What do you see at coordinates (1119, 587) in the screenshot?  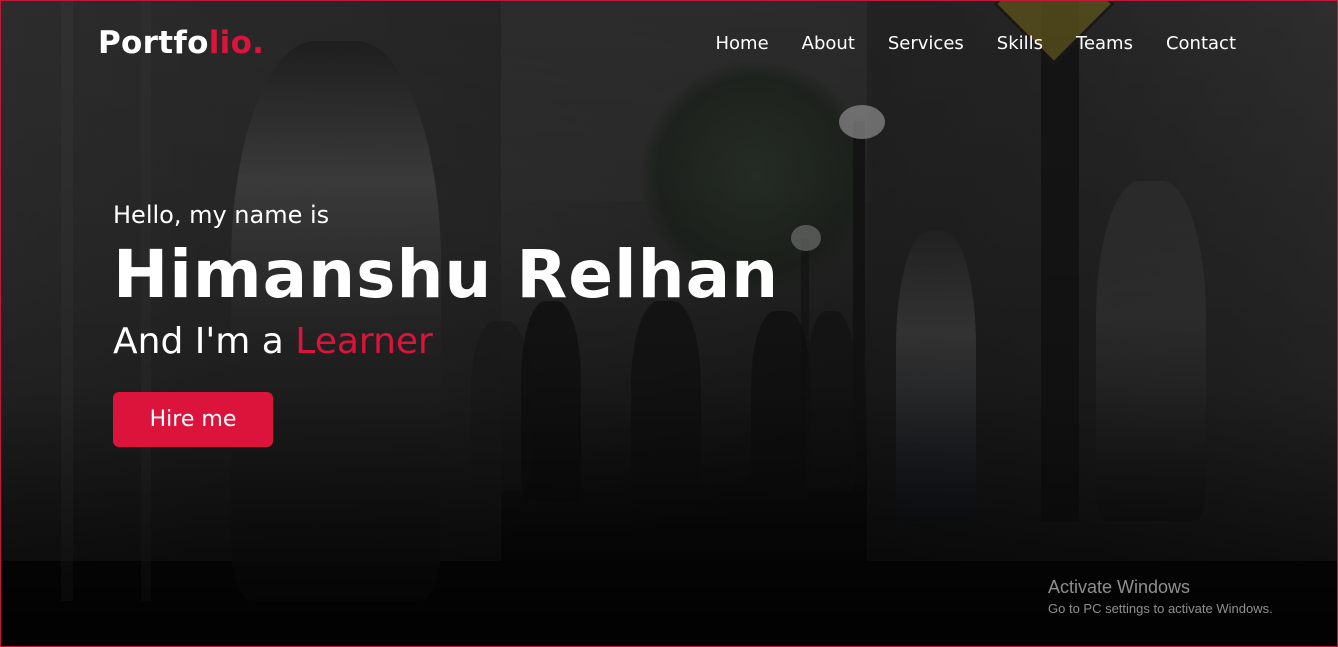 I see `watermark-title: Activate Windows` at bounding box center [1119, 587].